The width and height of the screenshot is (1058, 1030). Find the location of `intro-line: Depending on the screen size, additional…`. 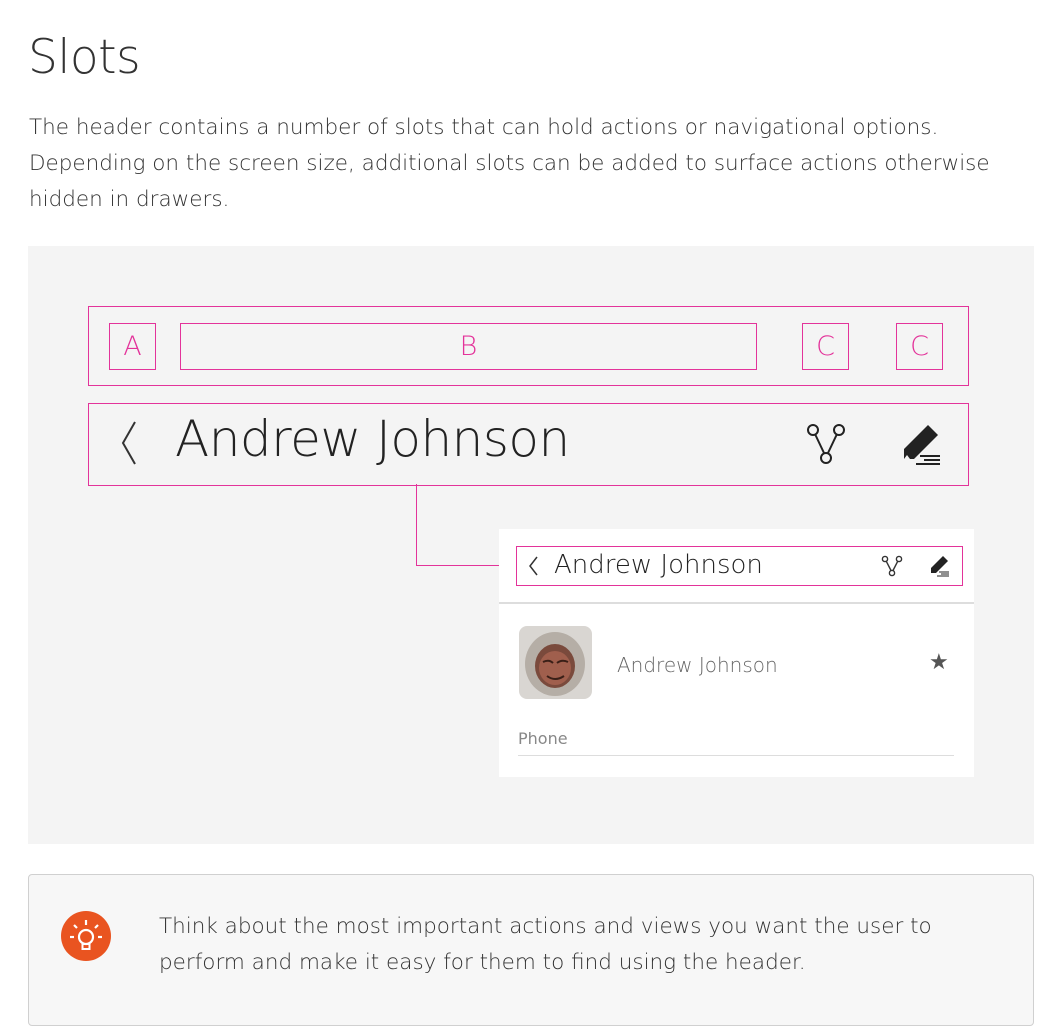

intro-line: Depending on the screen size, additional… is located at coordinates (509, 163).